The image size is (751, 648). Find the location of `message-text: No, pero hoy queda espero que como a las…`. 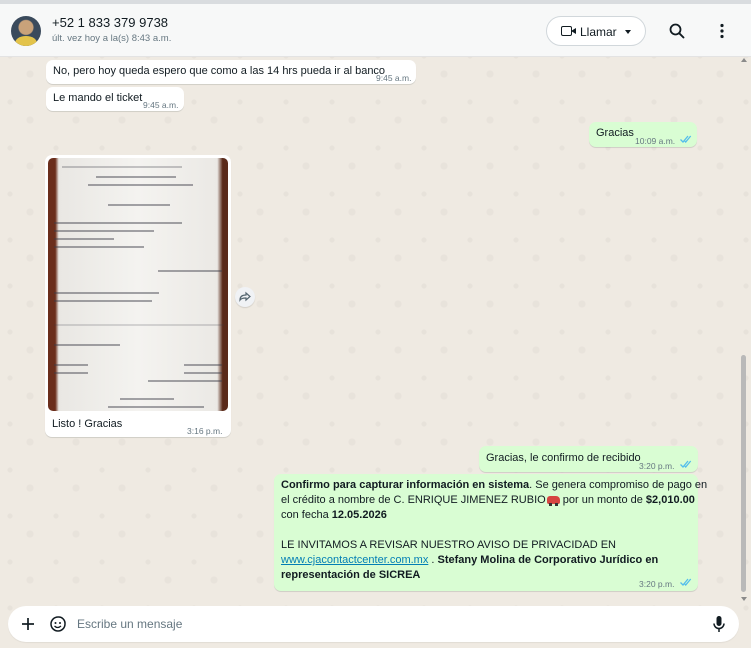

message-text: No, pero hoy queda espero que como a las… is located at coordinates (219, 71).